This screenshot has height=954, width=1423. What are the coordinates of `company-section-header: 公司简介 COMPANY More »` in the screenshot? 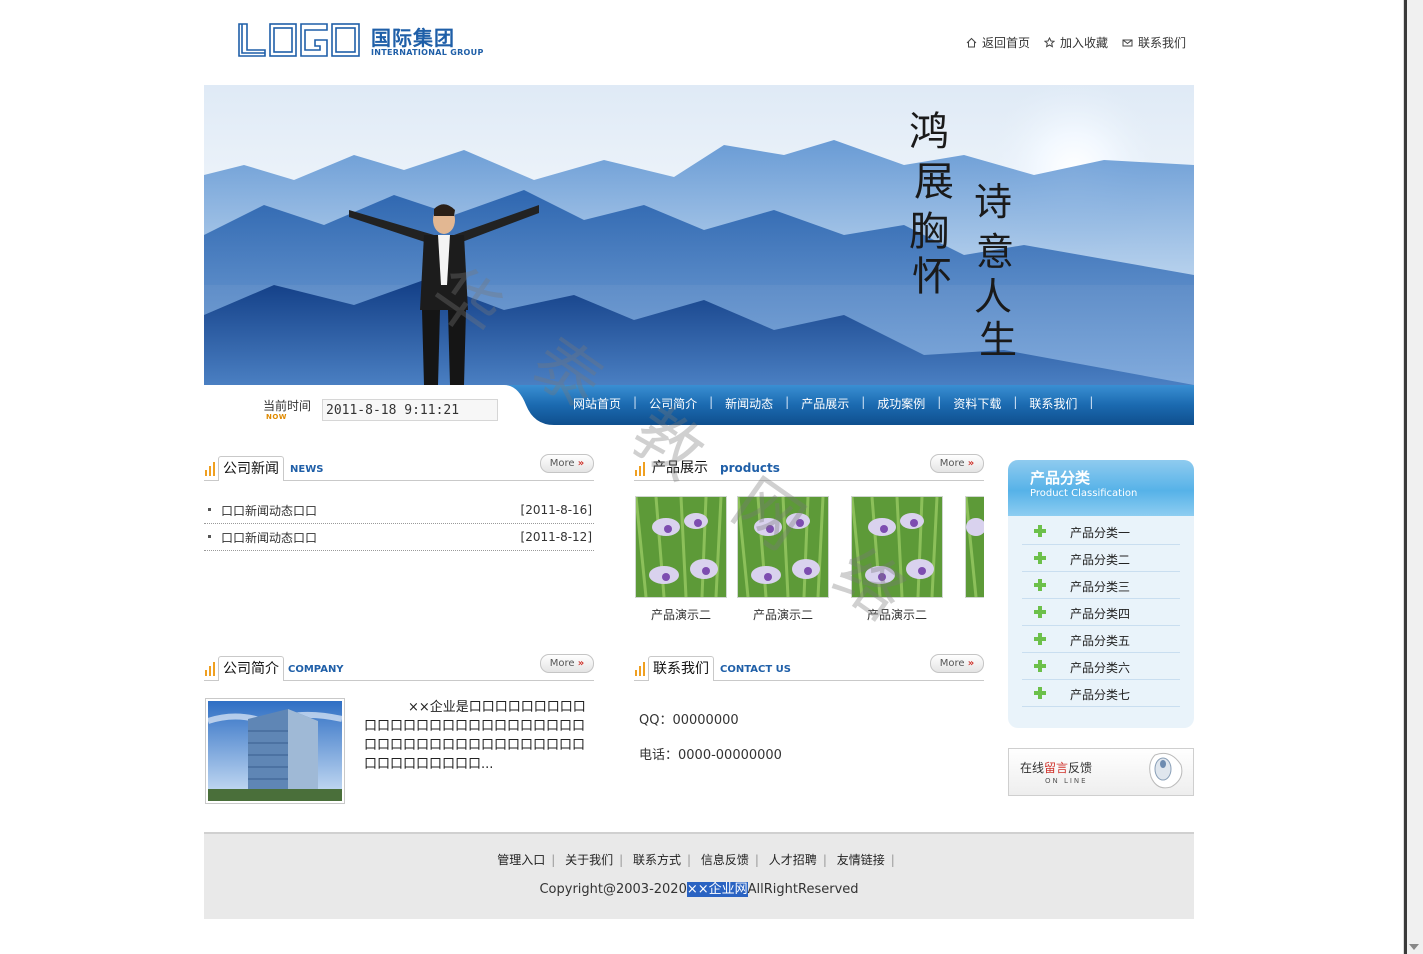 It's located at (399, 667).